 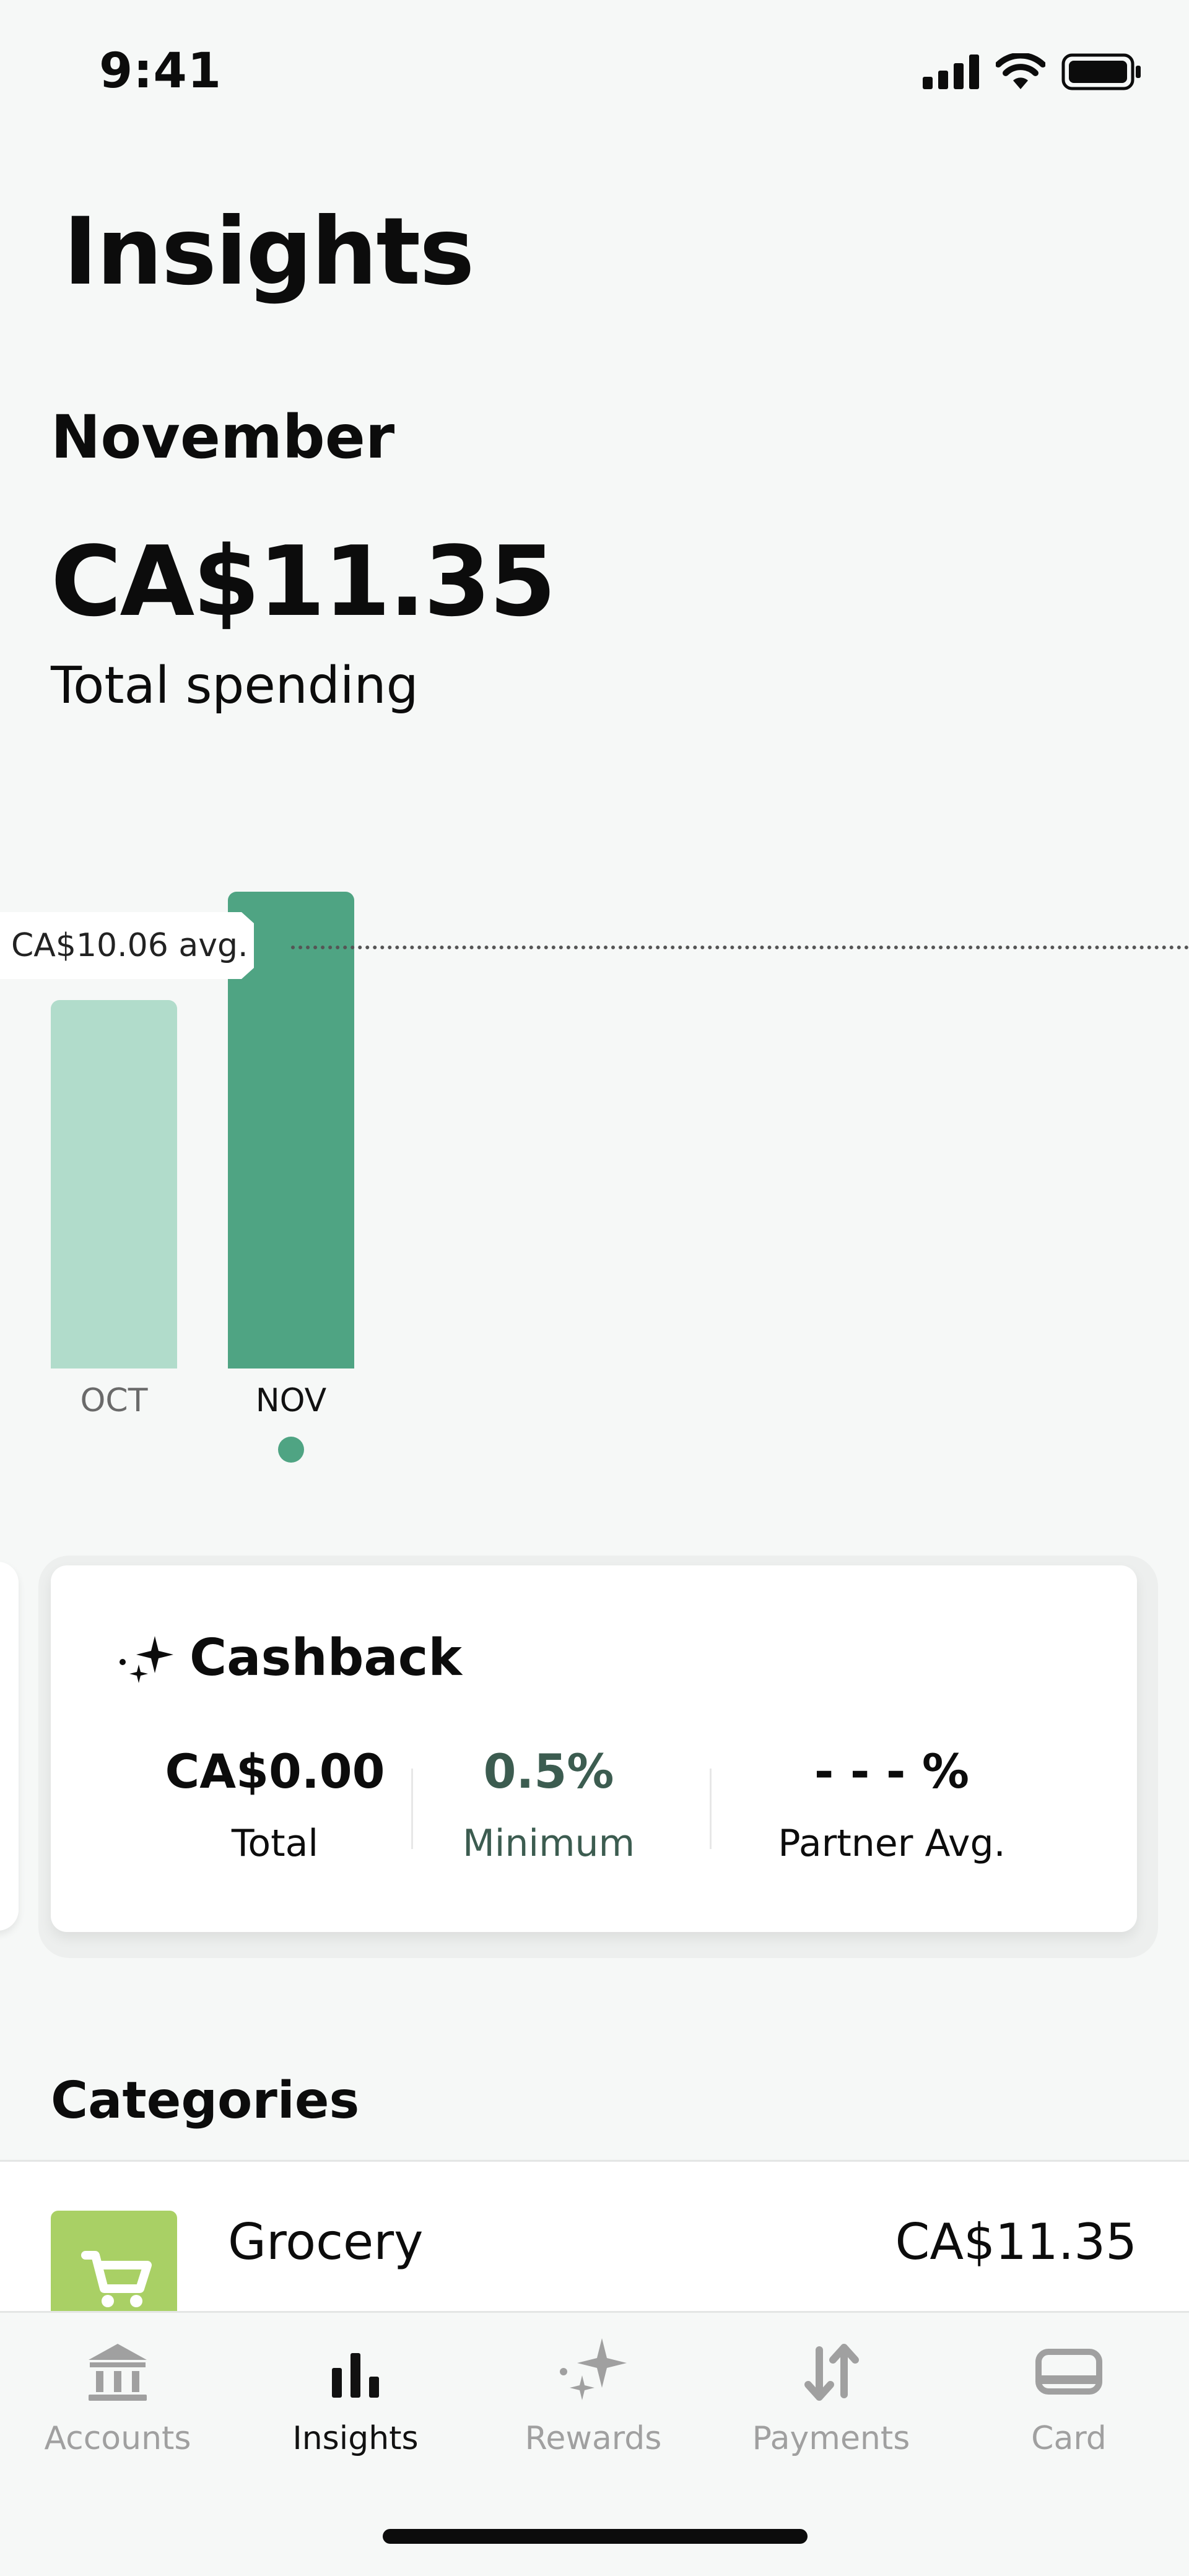 What do you see at coordinates (205, 2100) in the screenshot?
I see `categories-title: Categories` at bounding box center [205, 2100].